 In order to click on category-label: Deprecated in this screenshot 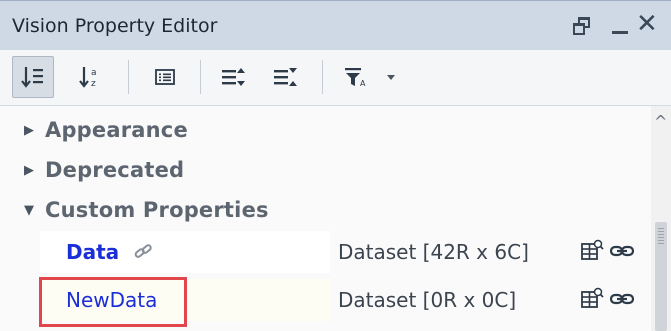, I will do `click(115, 170)`.